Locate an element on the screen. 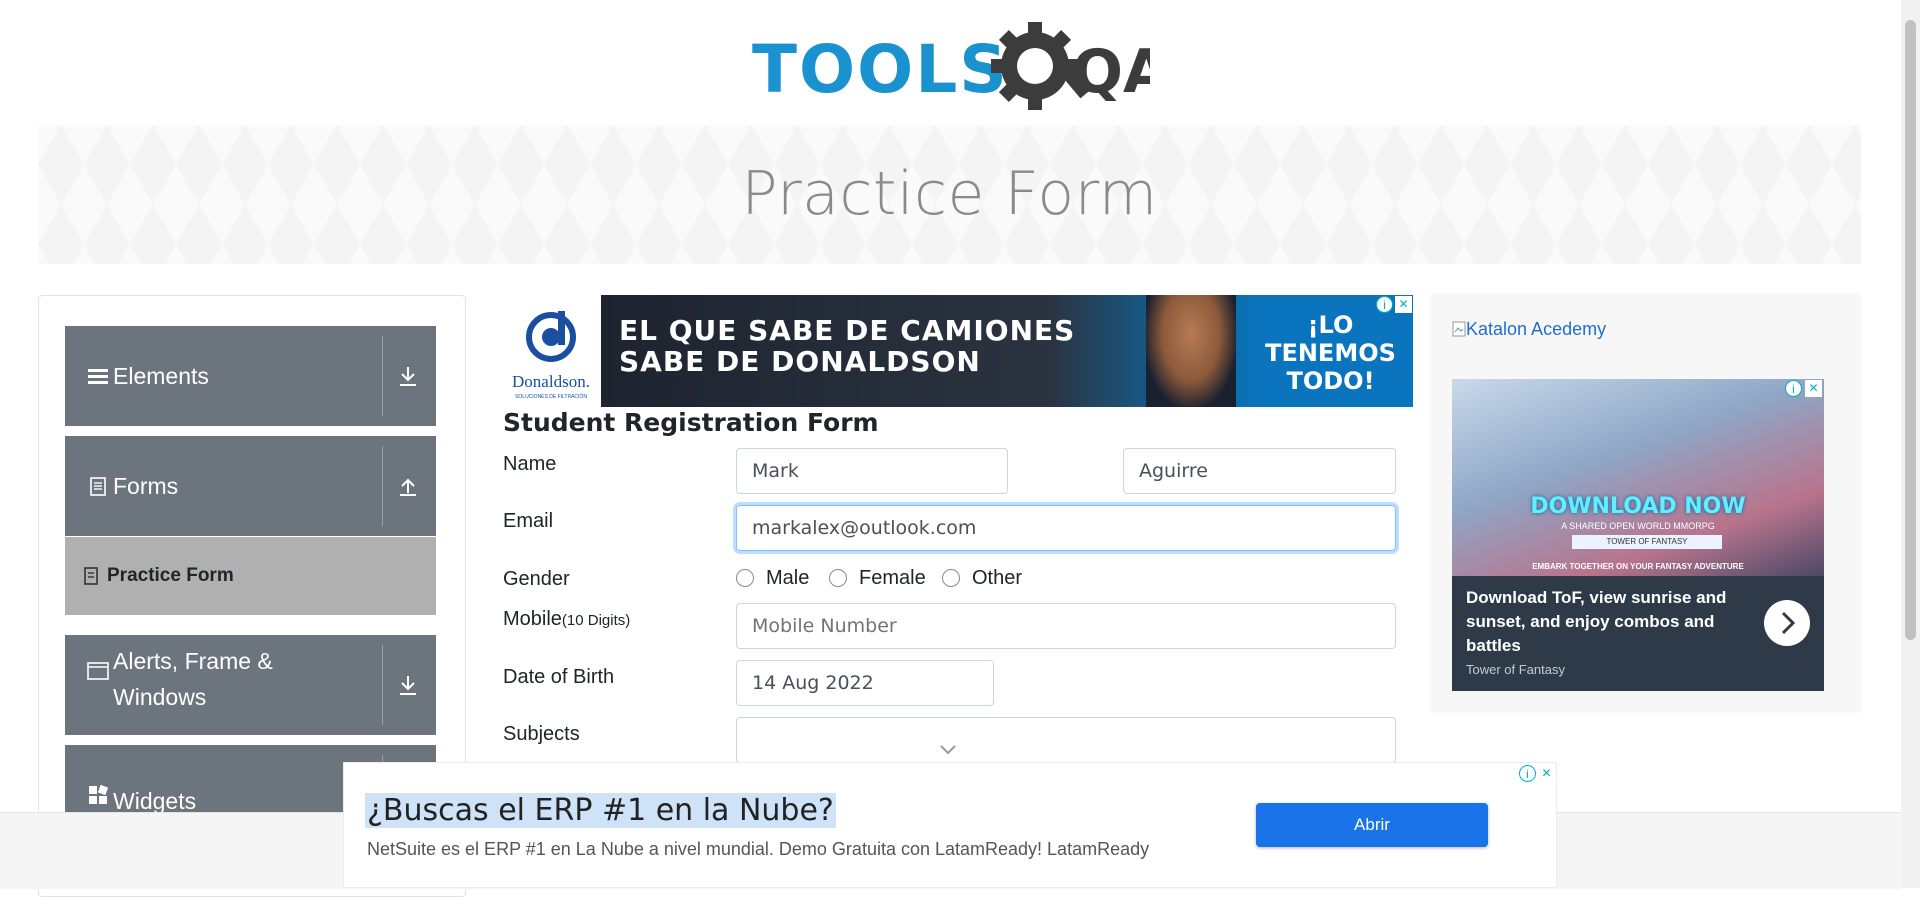 The width and height of the screenshot is (1920, 897). ad-bottom-title: ¿Buscas el ERP #1 en la Nube? is located at coordinates (600, 810).